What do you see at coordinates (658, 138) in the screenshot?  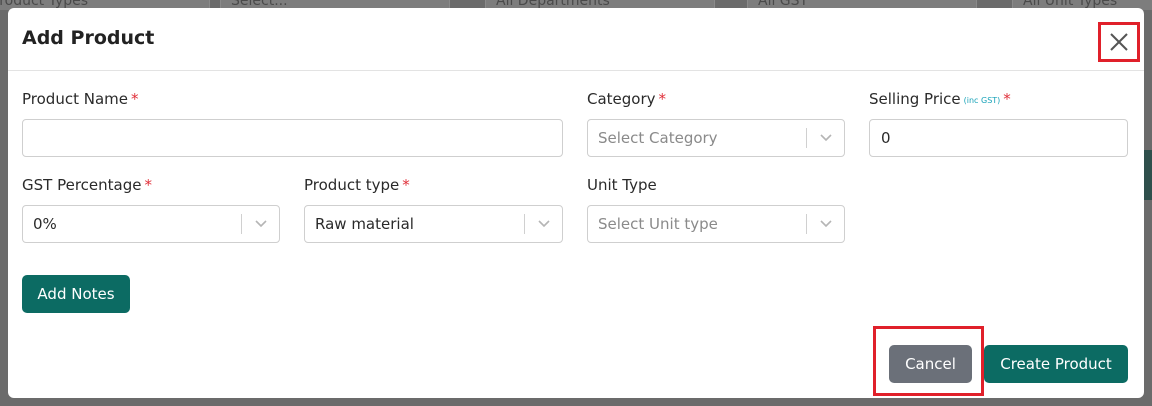 I see `category-select-placeholder: Select Category` at bounding box center [658, 138].